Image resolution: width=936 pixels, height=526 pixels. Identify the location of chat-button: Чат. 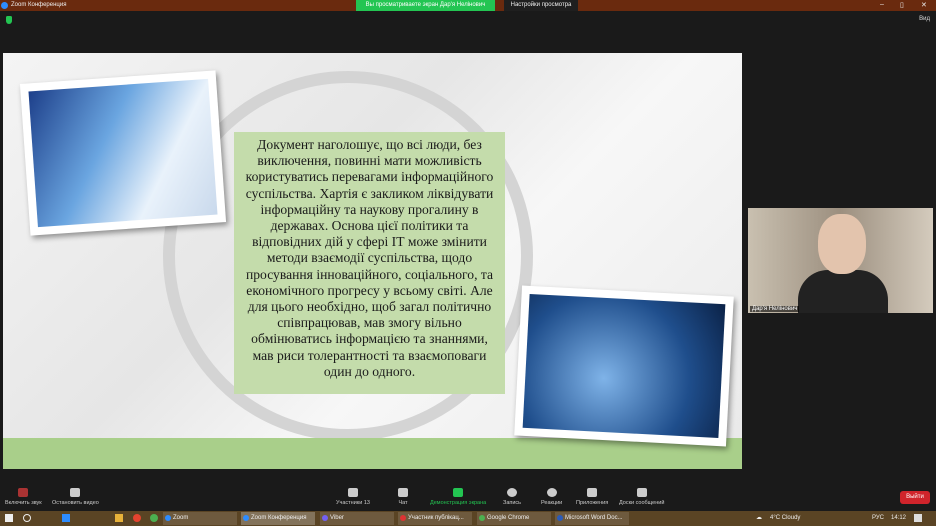
(403, 497).